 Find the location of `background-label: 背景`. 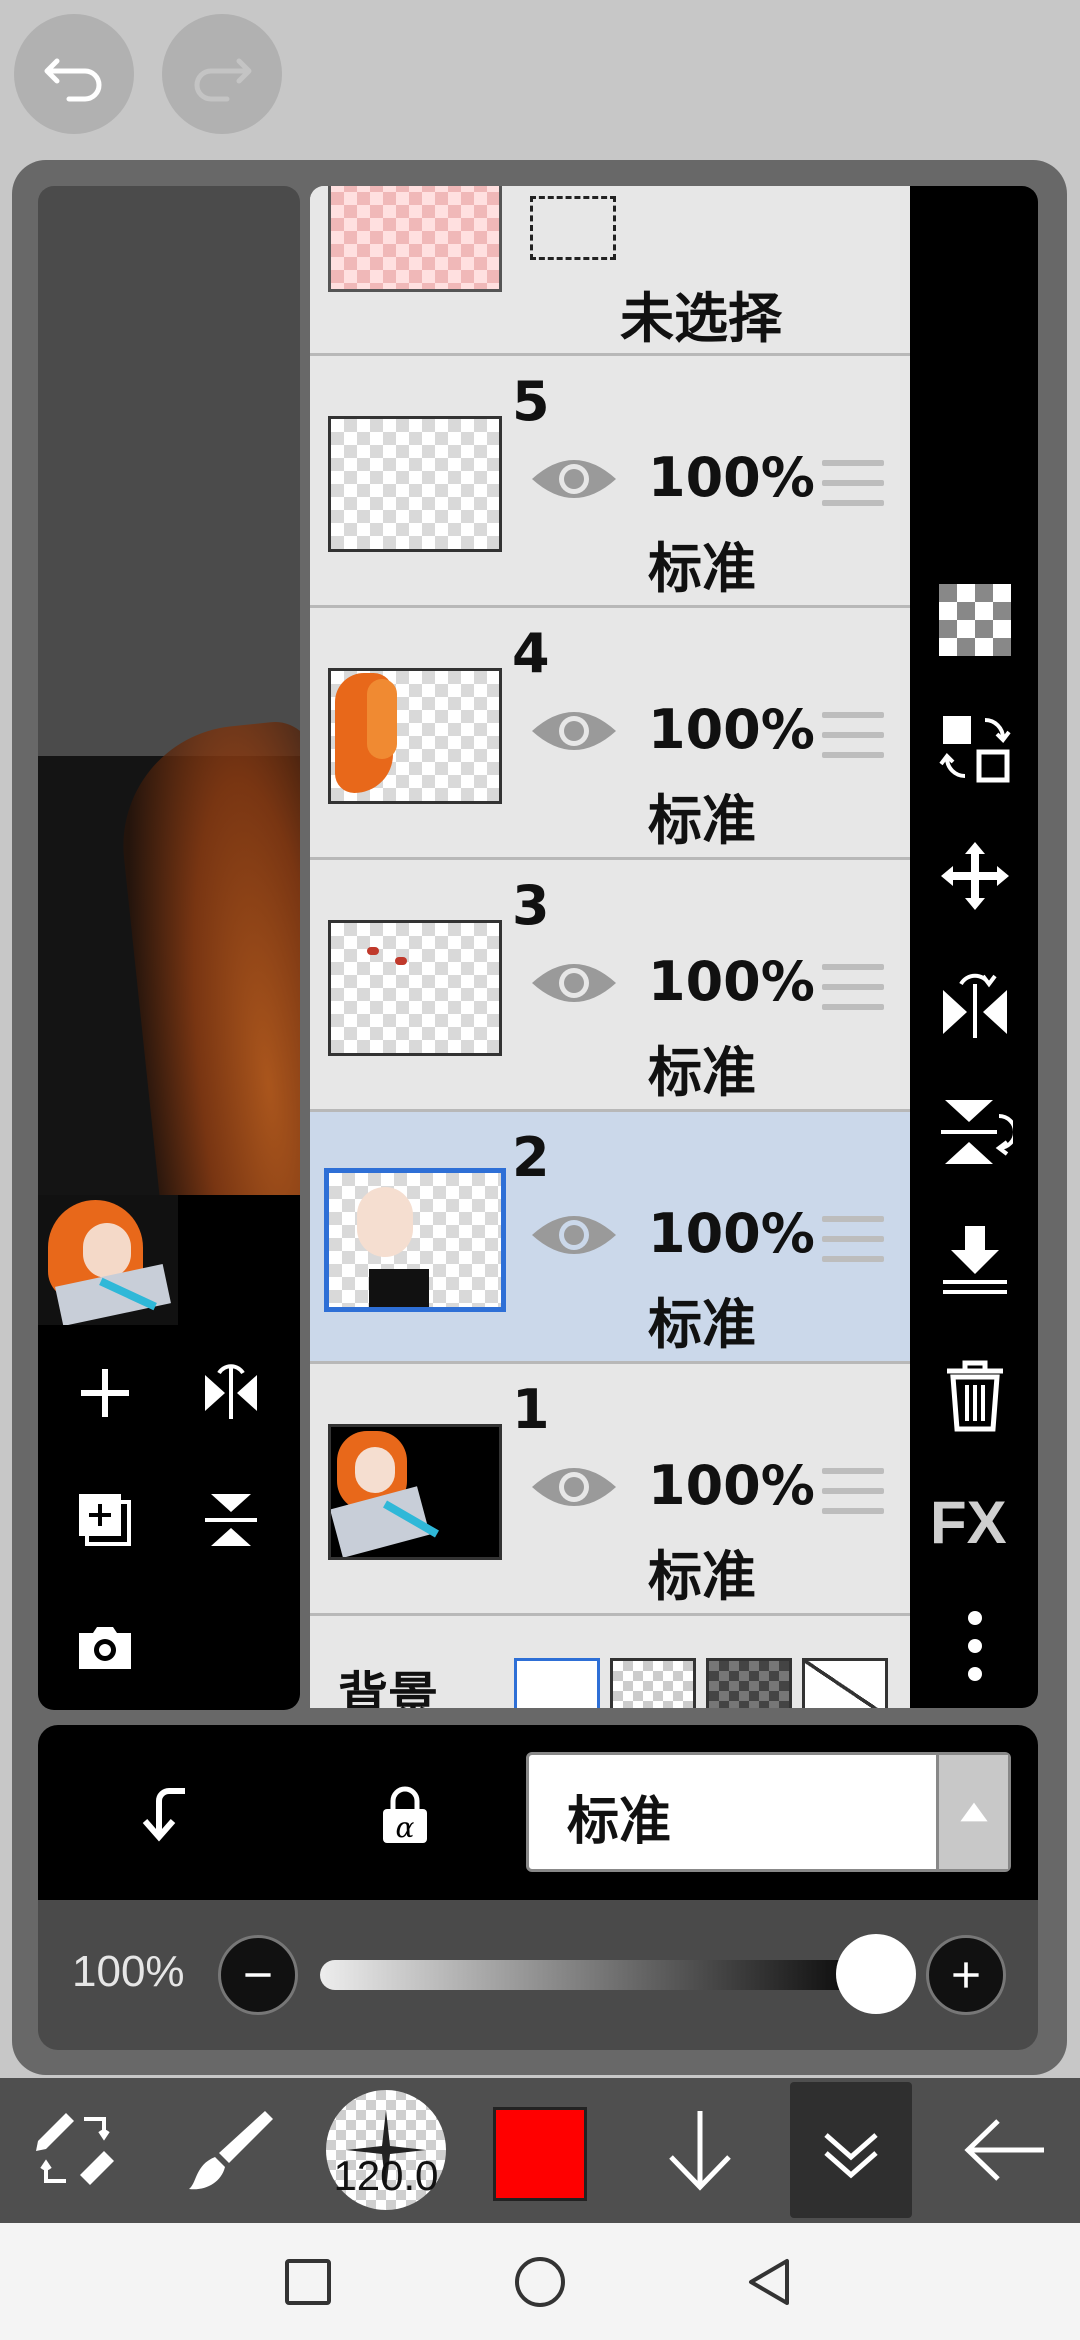

background-label: 背景 is located at coordinates (388, 1687).